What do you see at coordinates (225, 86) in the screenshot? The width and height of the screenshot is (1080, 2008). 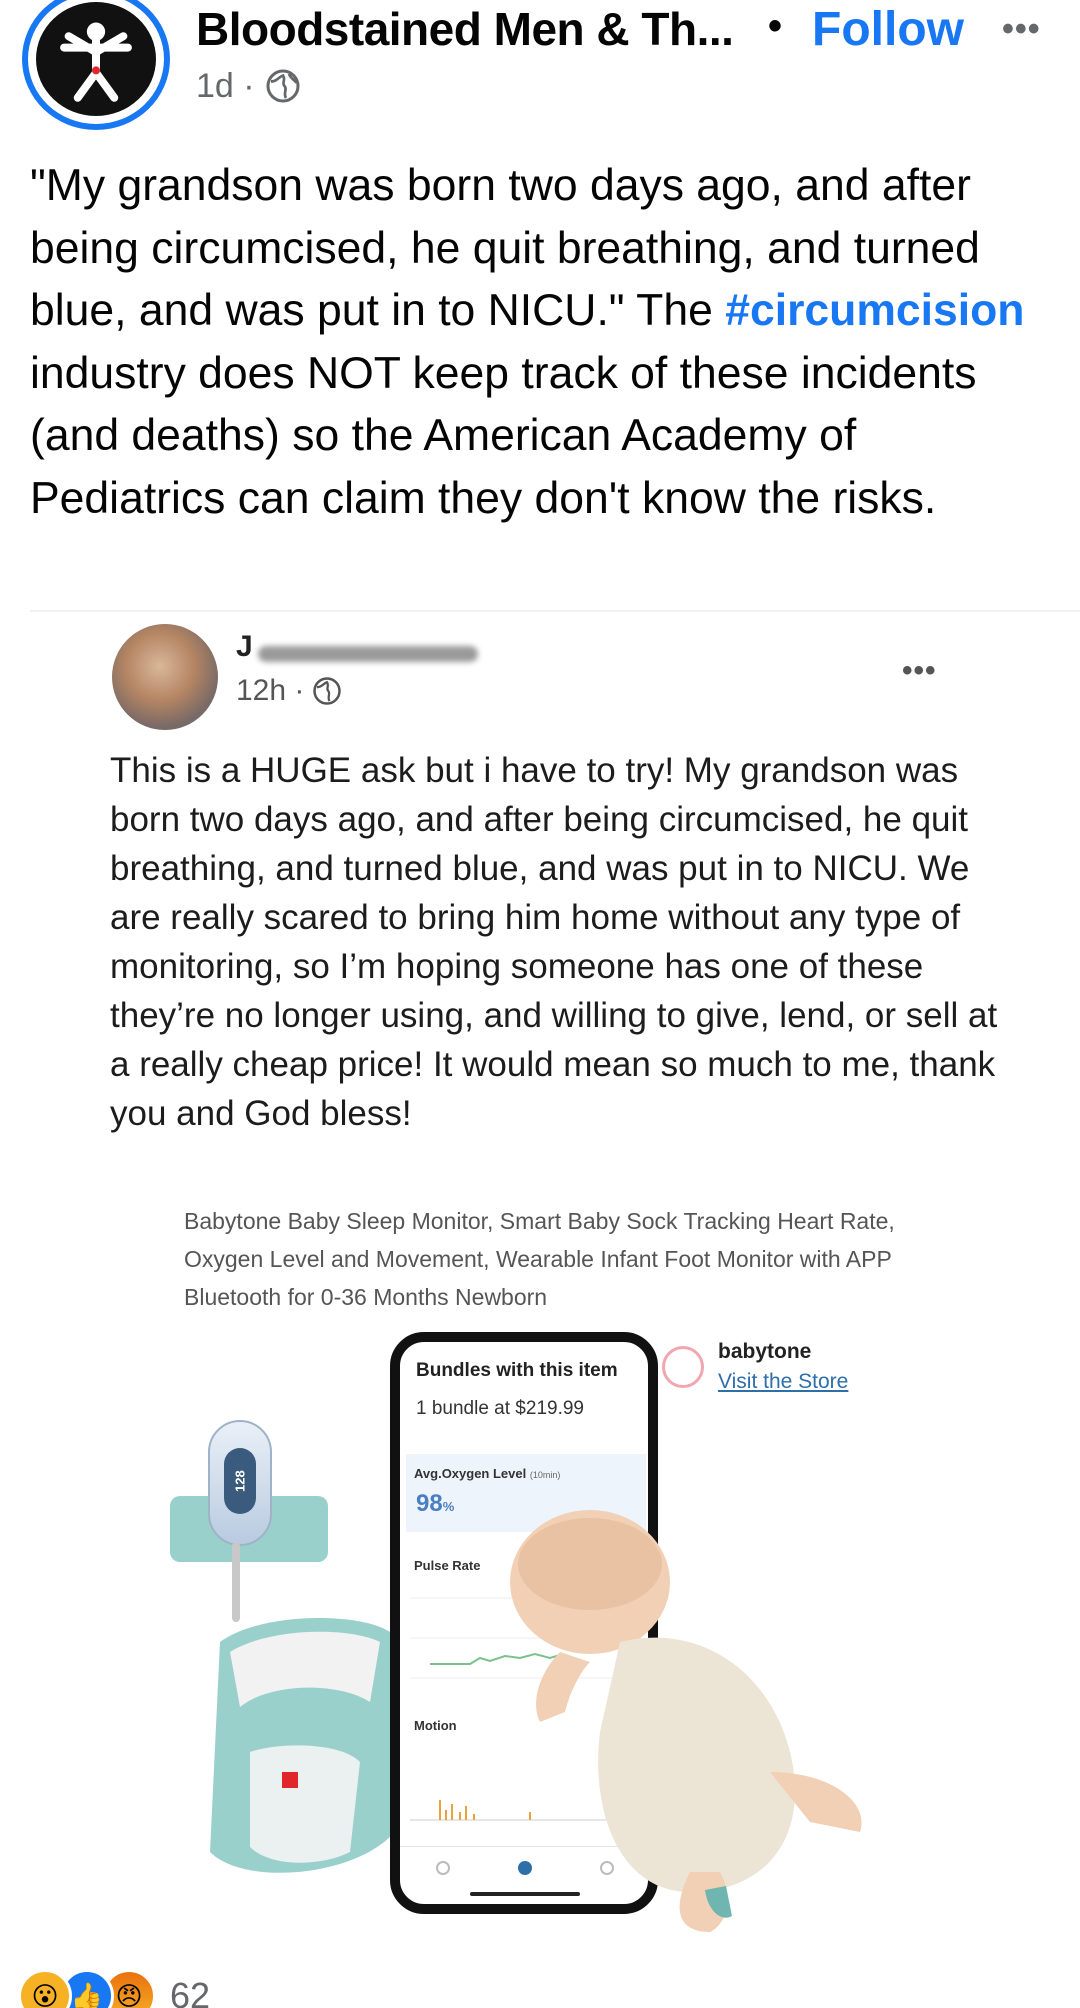 I see `post-timestamp: 1d ·` at bounding box center [225, 86].